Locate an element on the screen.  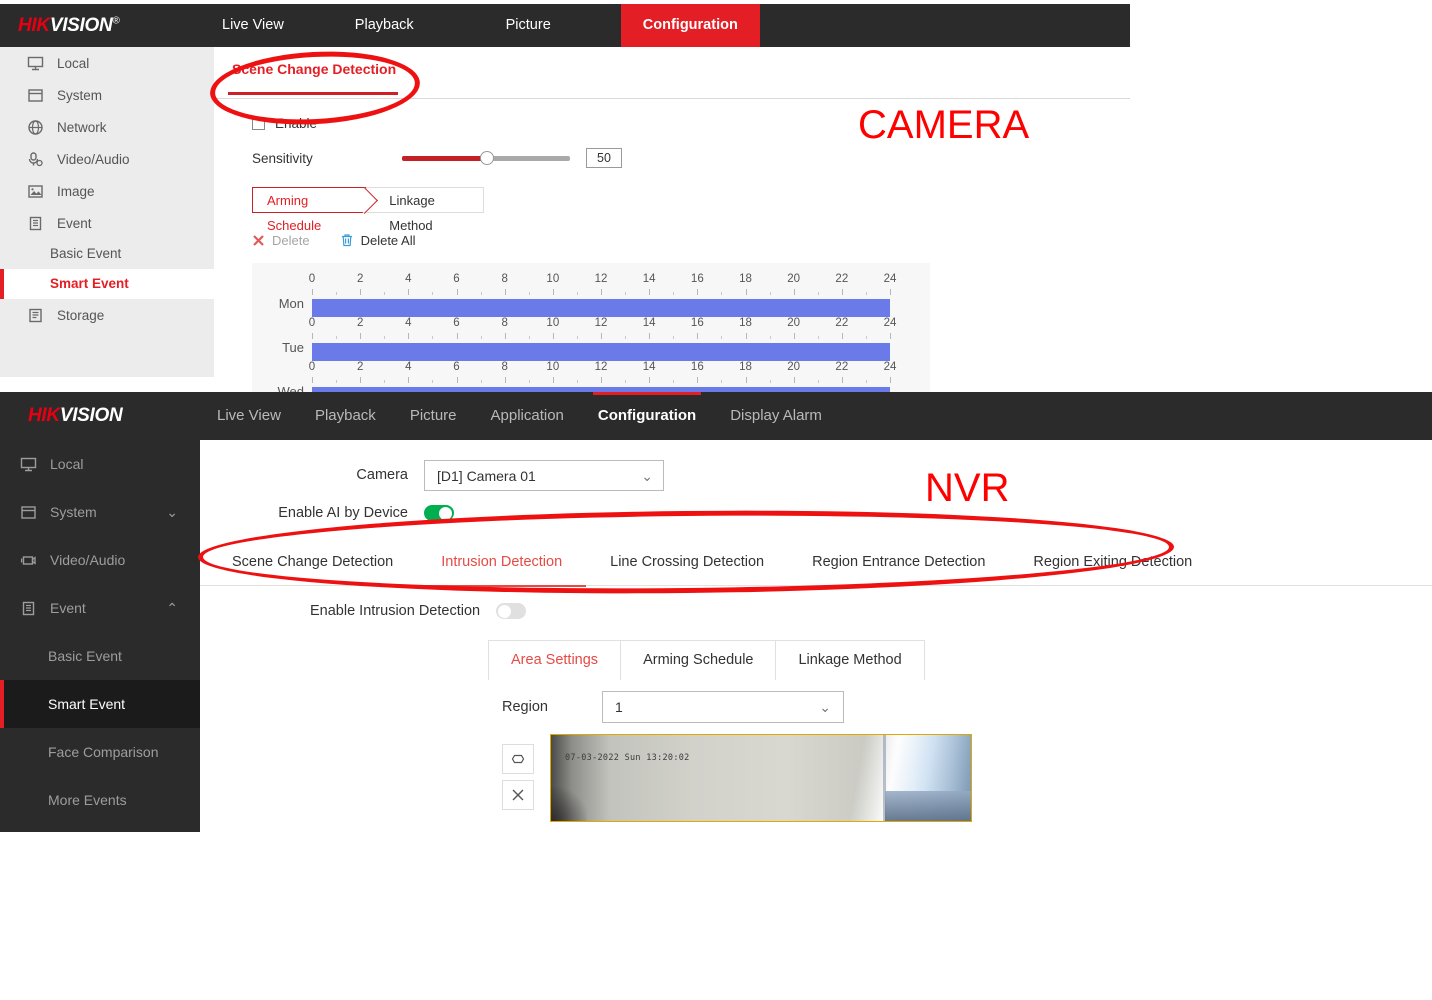
schedule-tick-label: 22 is located at coordinates (842, 367).